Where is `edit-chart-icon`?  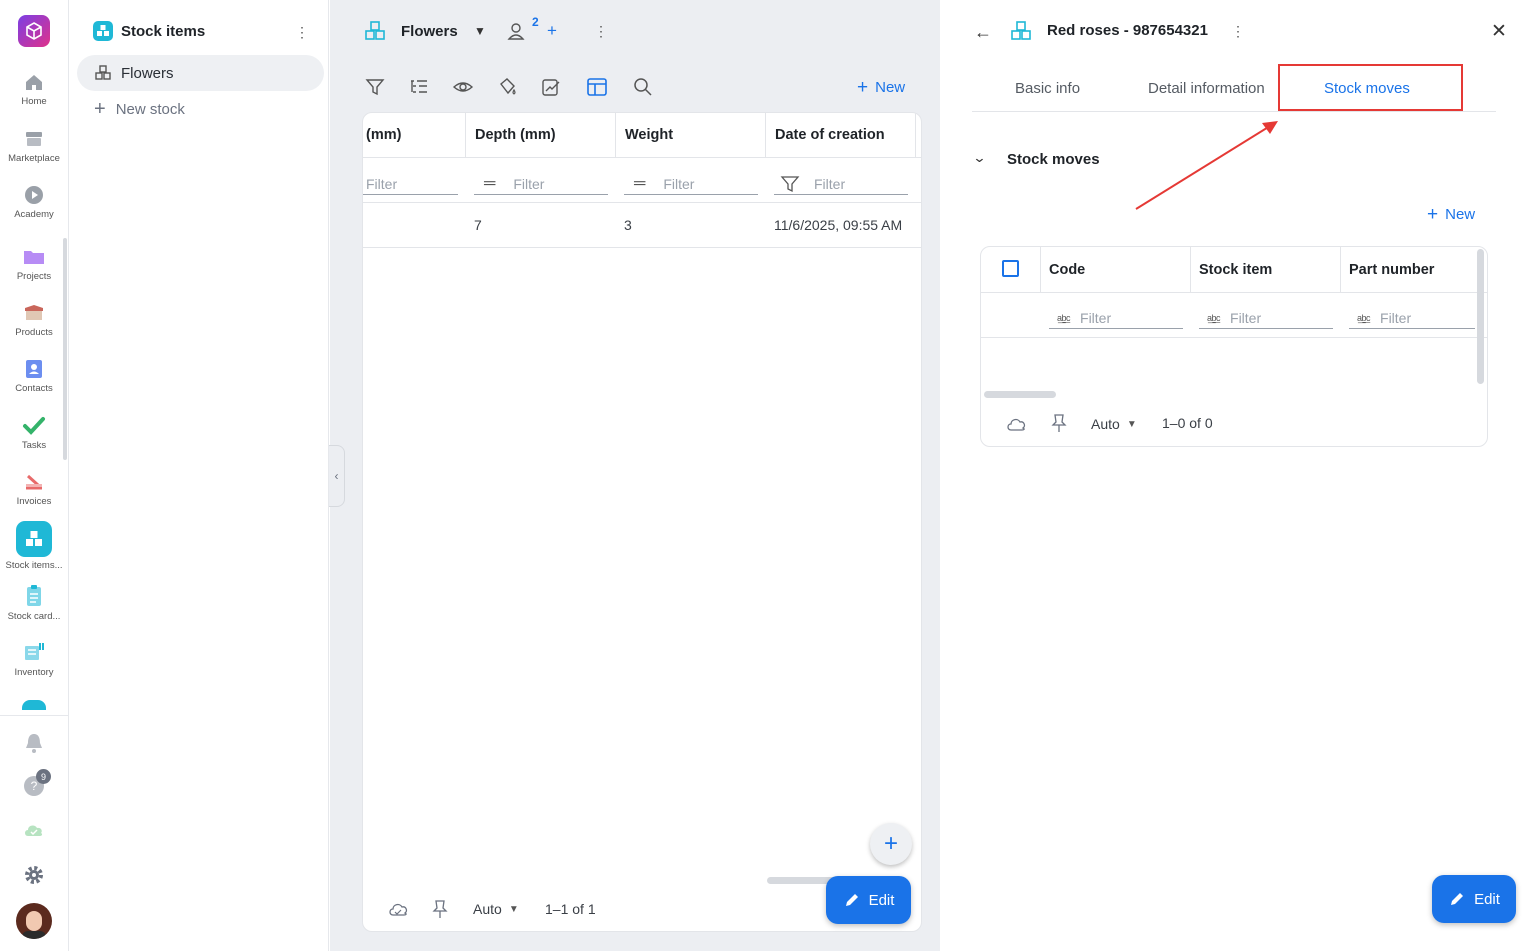 edit-chart-icon is located at coordinates (551, 87).